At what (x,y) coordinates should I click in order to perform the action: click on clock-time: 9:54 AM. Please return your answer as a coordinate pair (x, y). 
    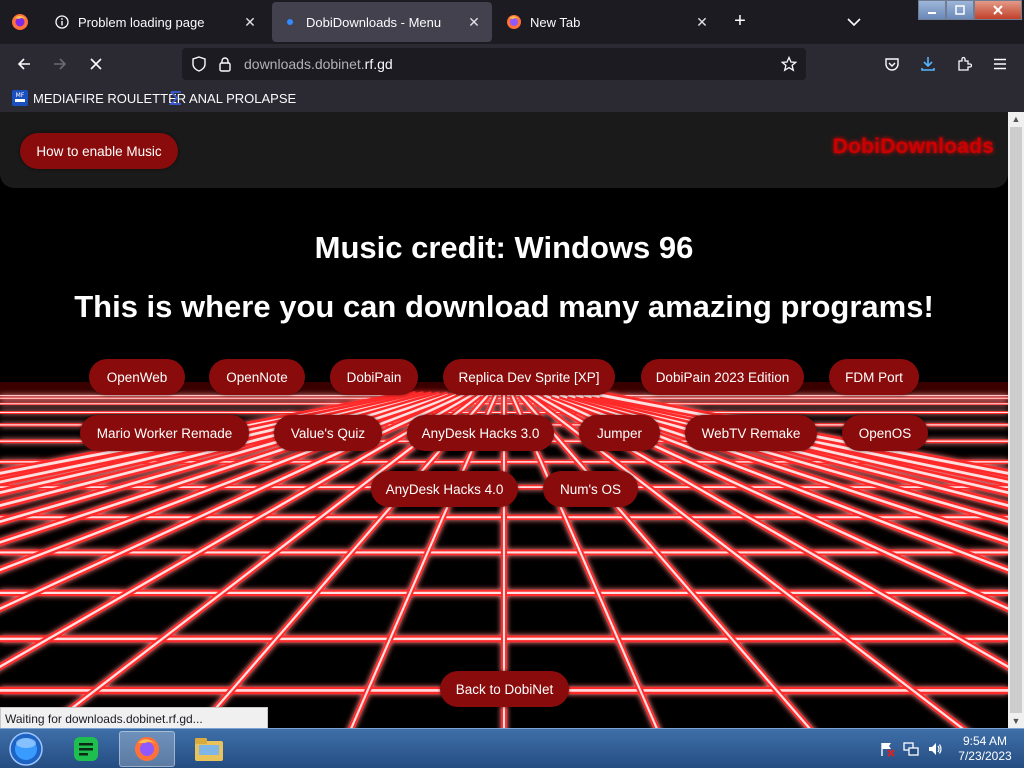
    Looking at the image, I should click on (985, 741).